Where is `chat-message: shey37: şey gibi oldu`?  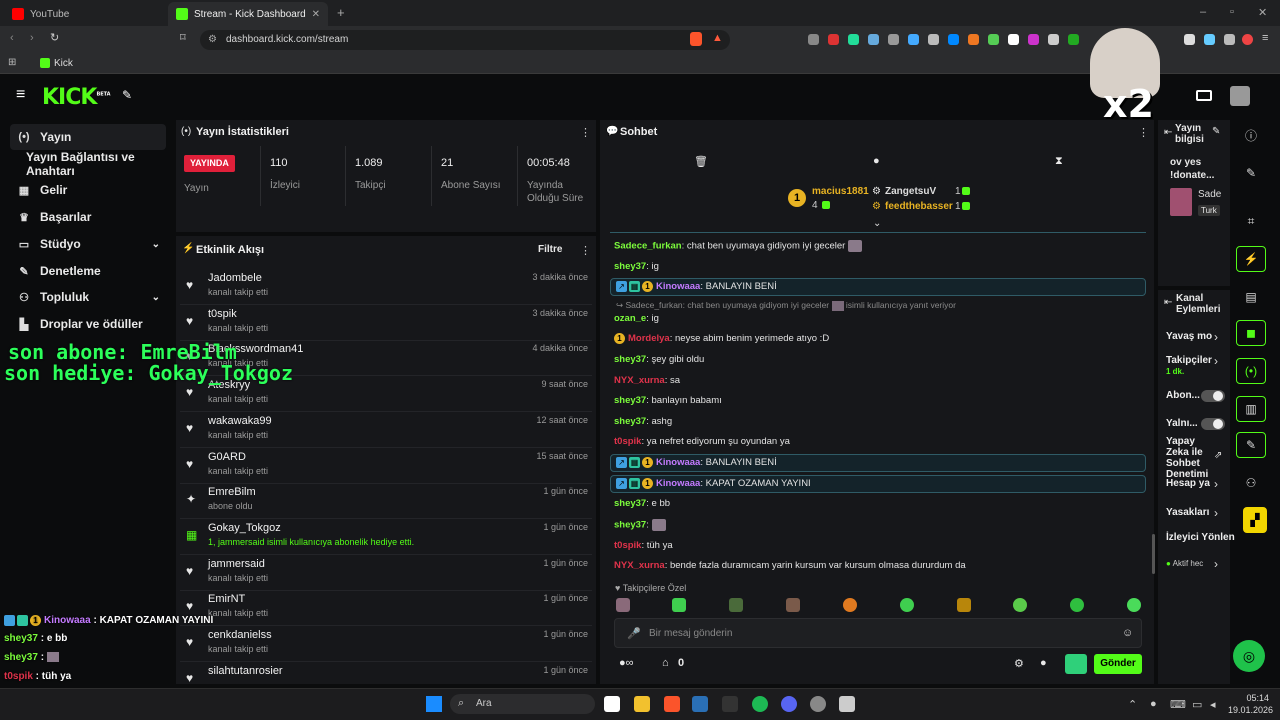
chat-message: shey37: şey gibi oldu is located at coordinates (659, 359).